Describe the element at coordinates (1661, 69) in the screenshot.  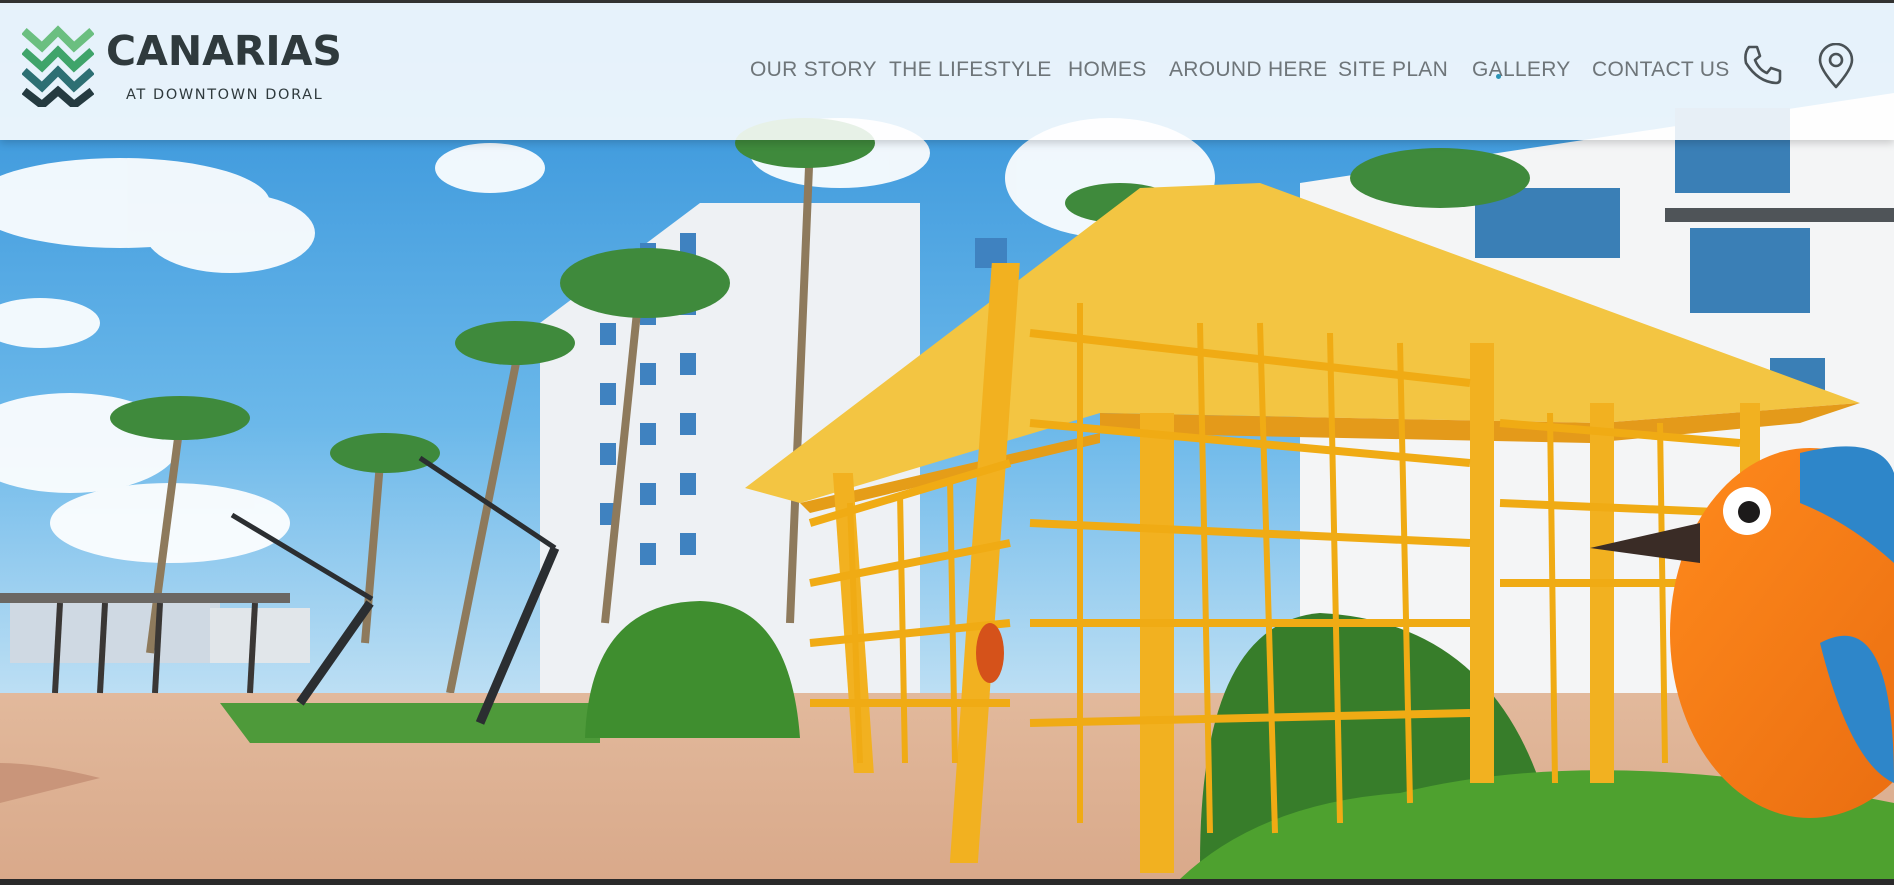
I see `nav-contact-us: CONTACT US` at that location.